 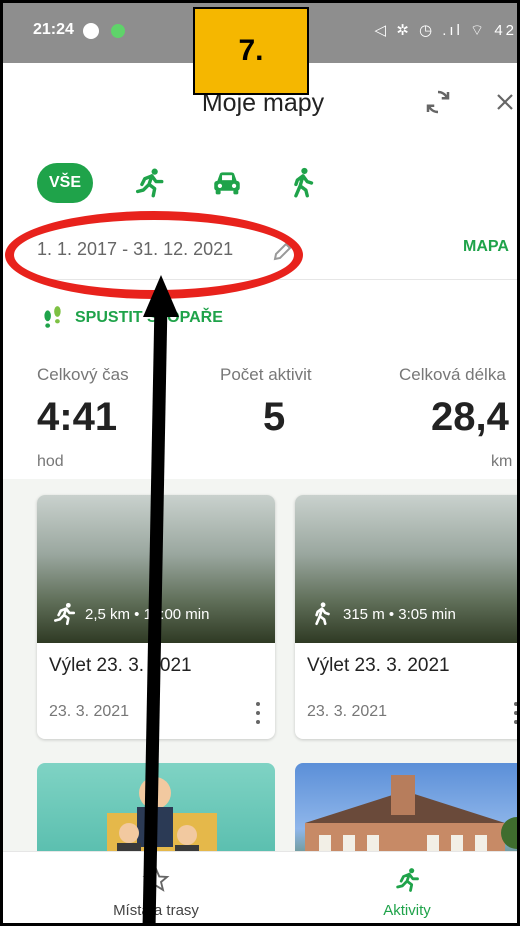 What do you see at coordinates (283, 251) in the screenshot?
I see `pencil-icon` at bounding box center [283, 251].